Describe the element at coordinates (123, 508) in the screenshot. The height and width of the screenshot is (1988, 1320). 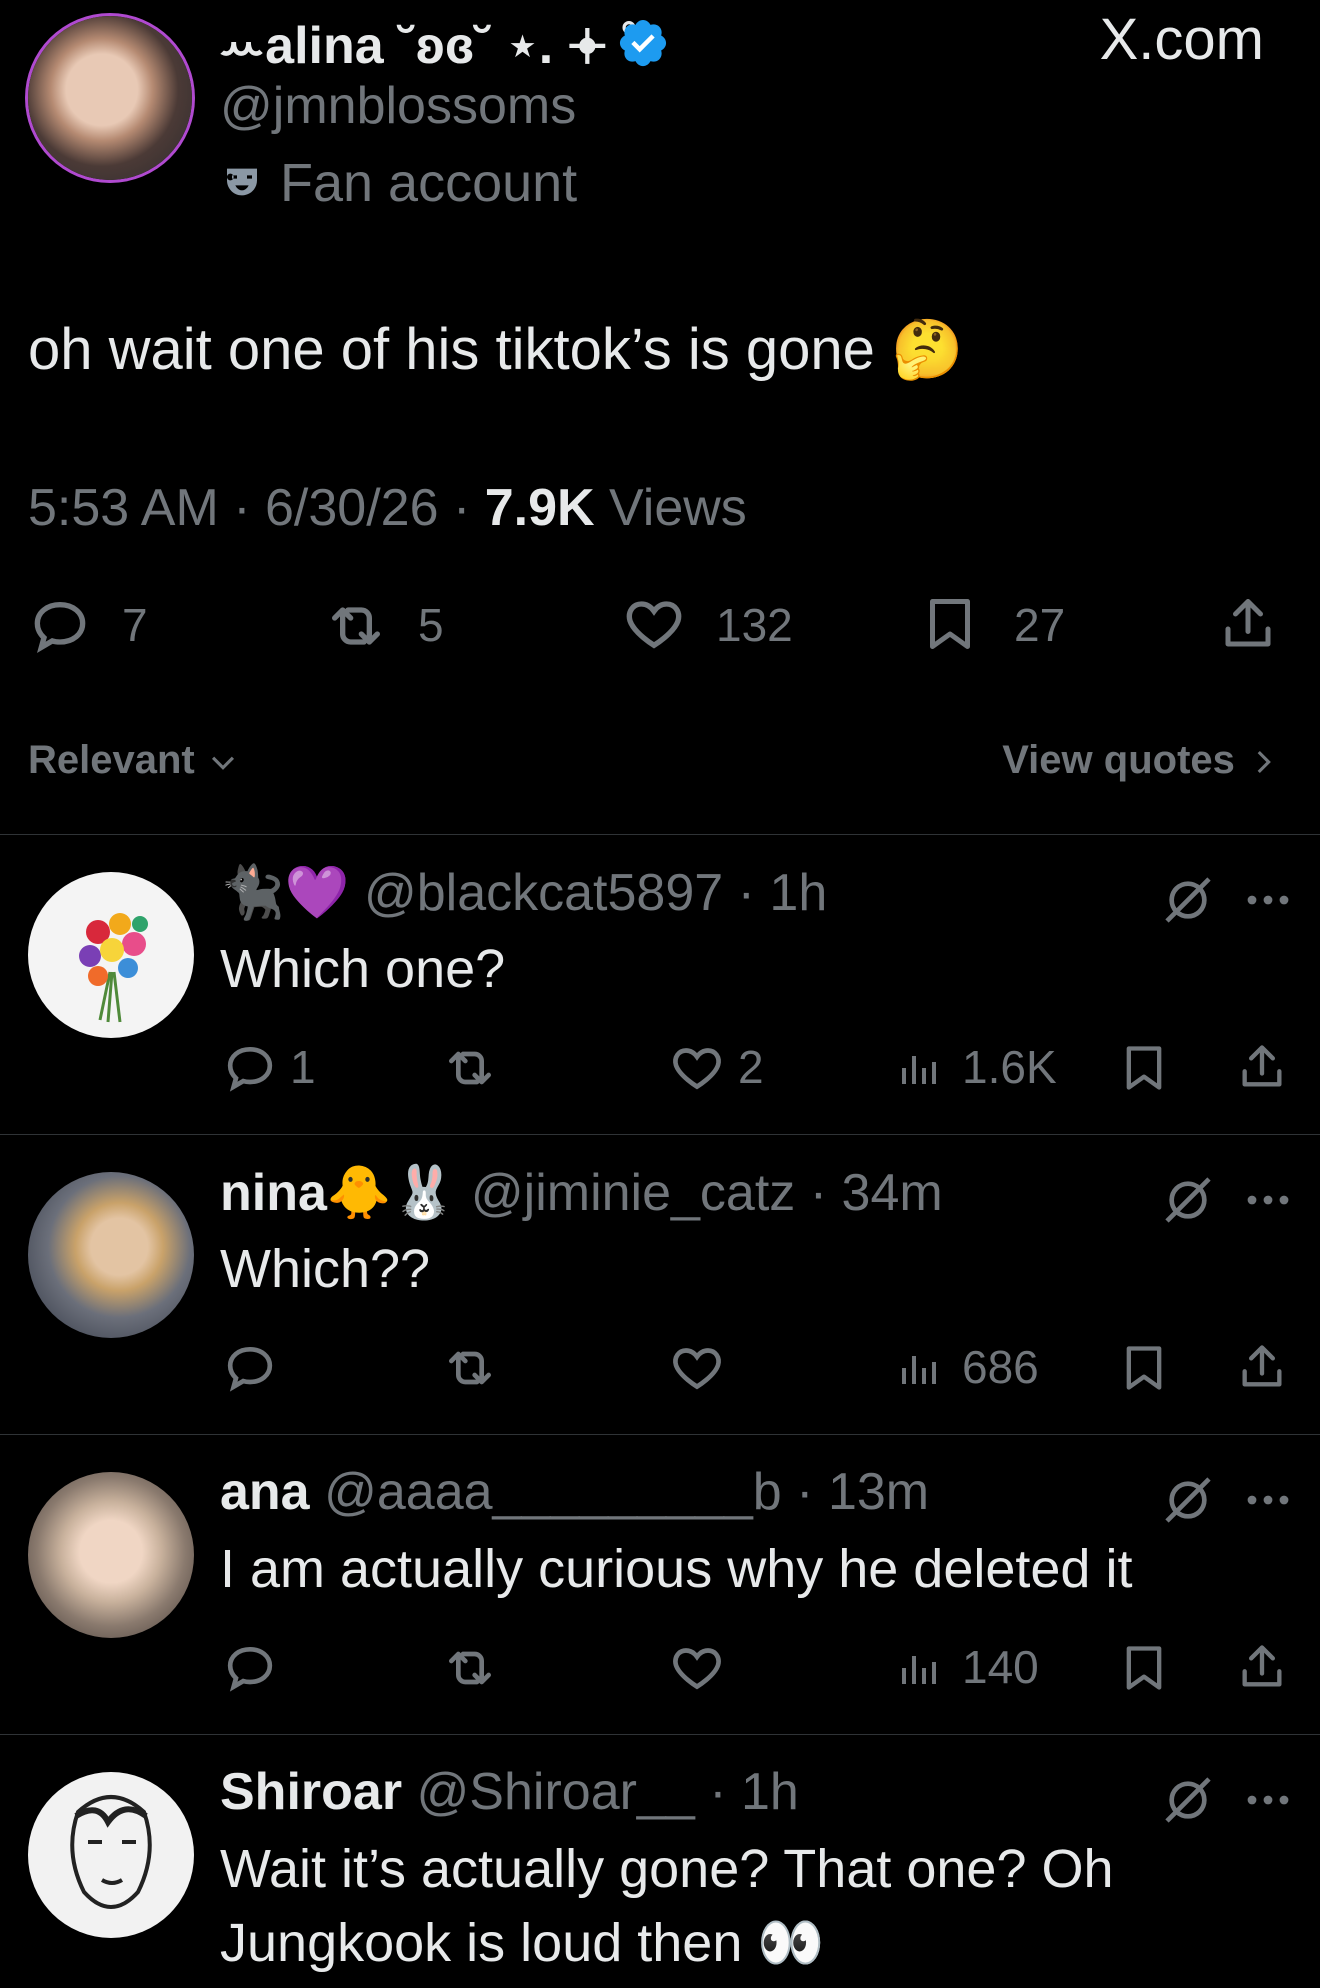
I see `tweet-time: 5:53 AM` at that location.